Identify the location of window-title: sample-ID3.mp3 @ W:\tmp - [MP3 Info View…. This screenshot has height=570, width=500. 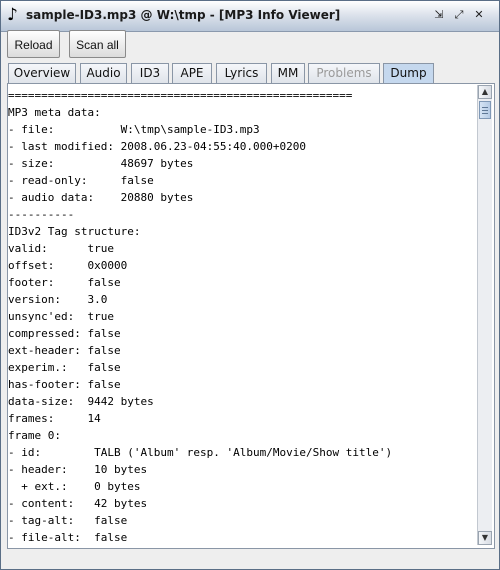
(183, 15).